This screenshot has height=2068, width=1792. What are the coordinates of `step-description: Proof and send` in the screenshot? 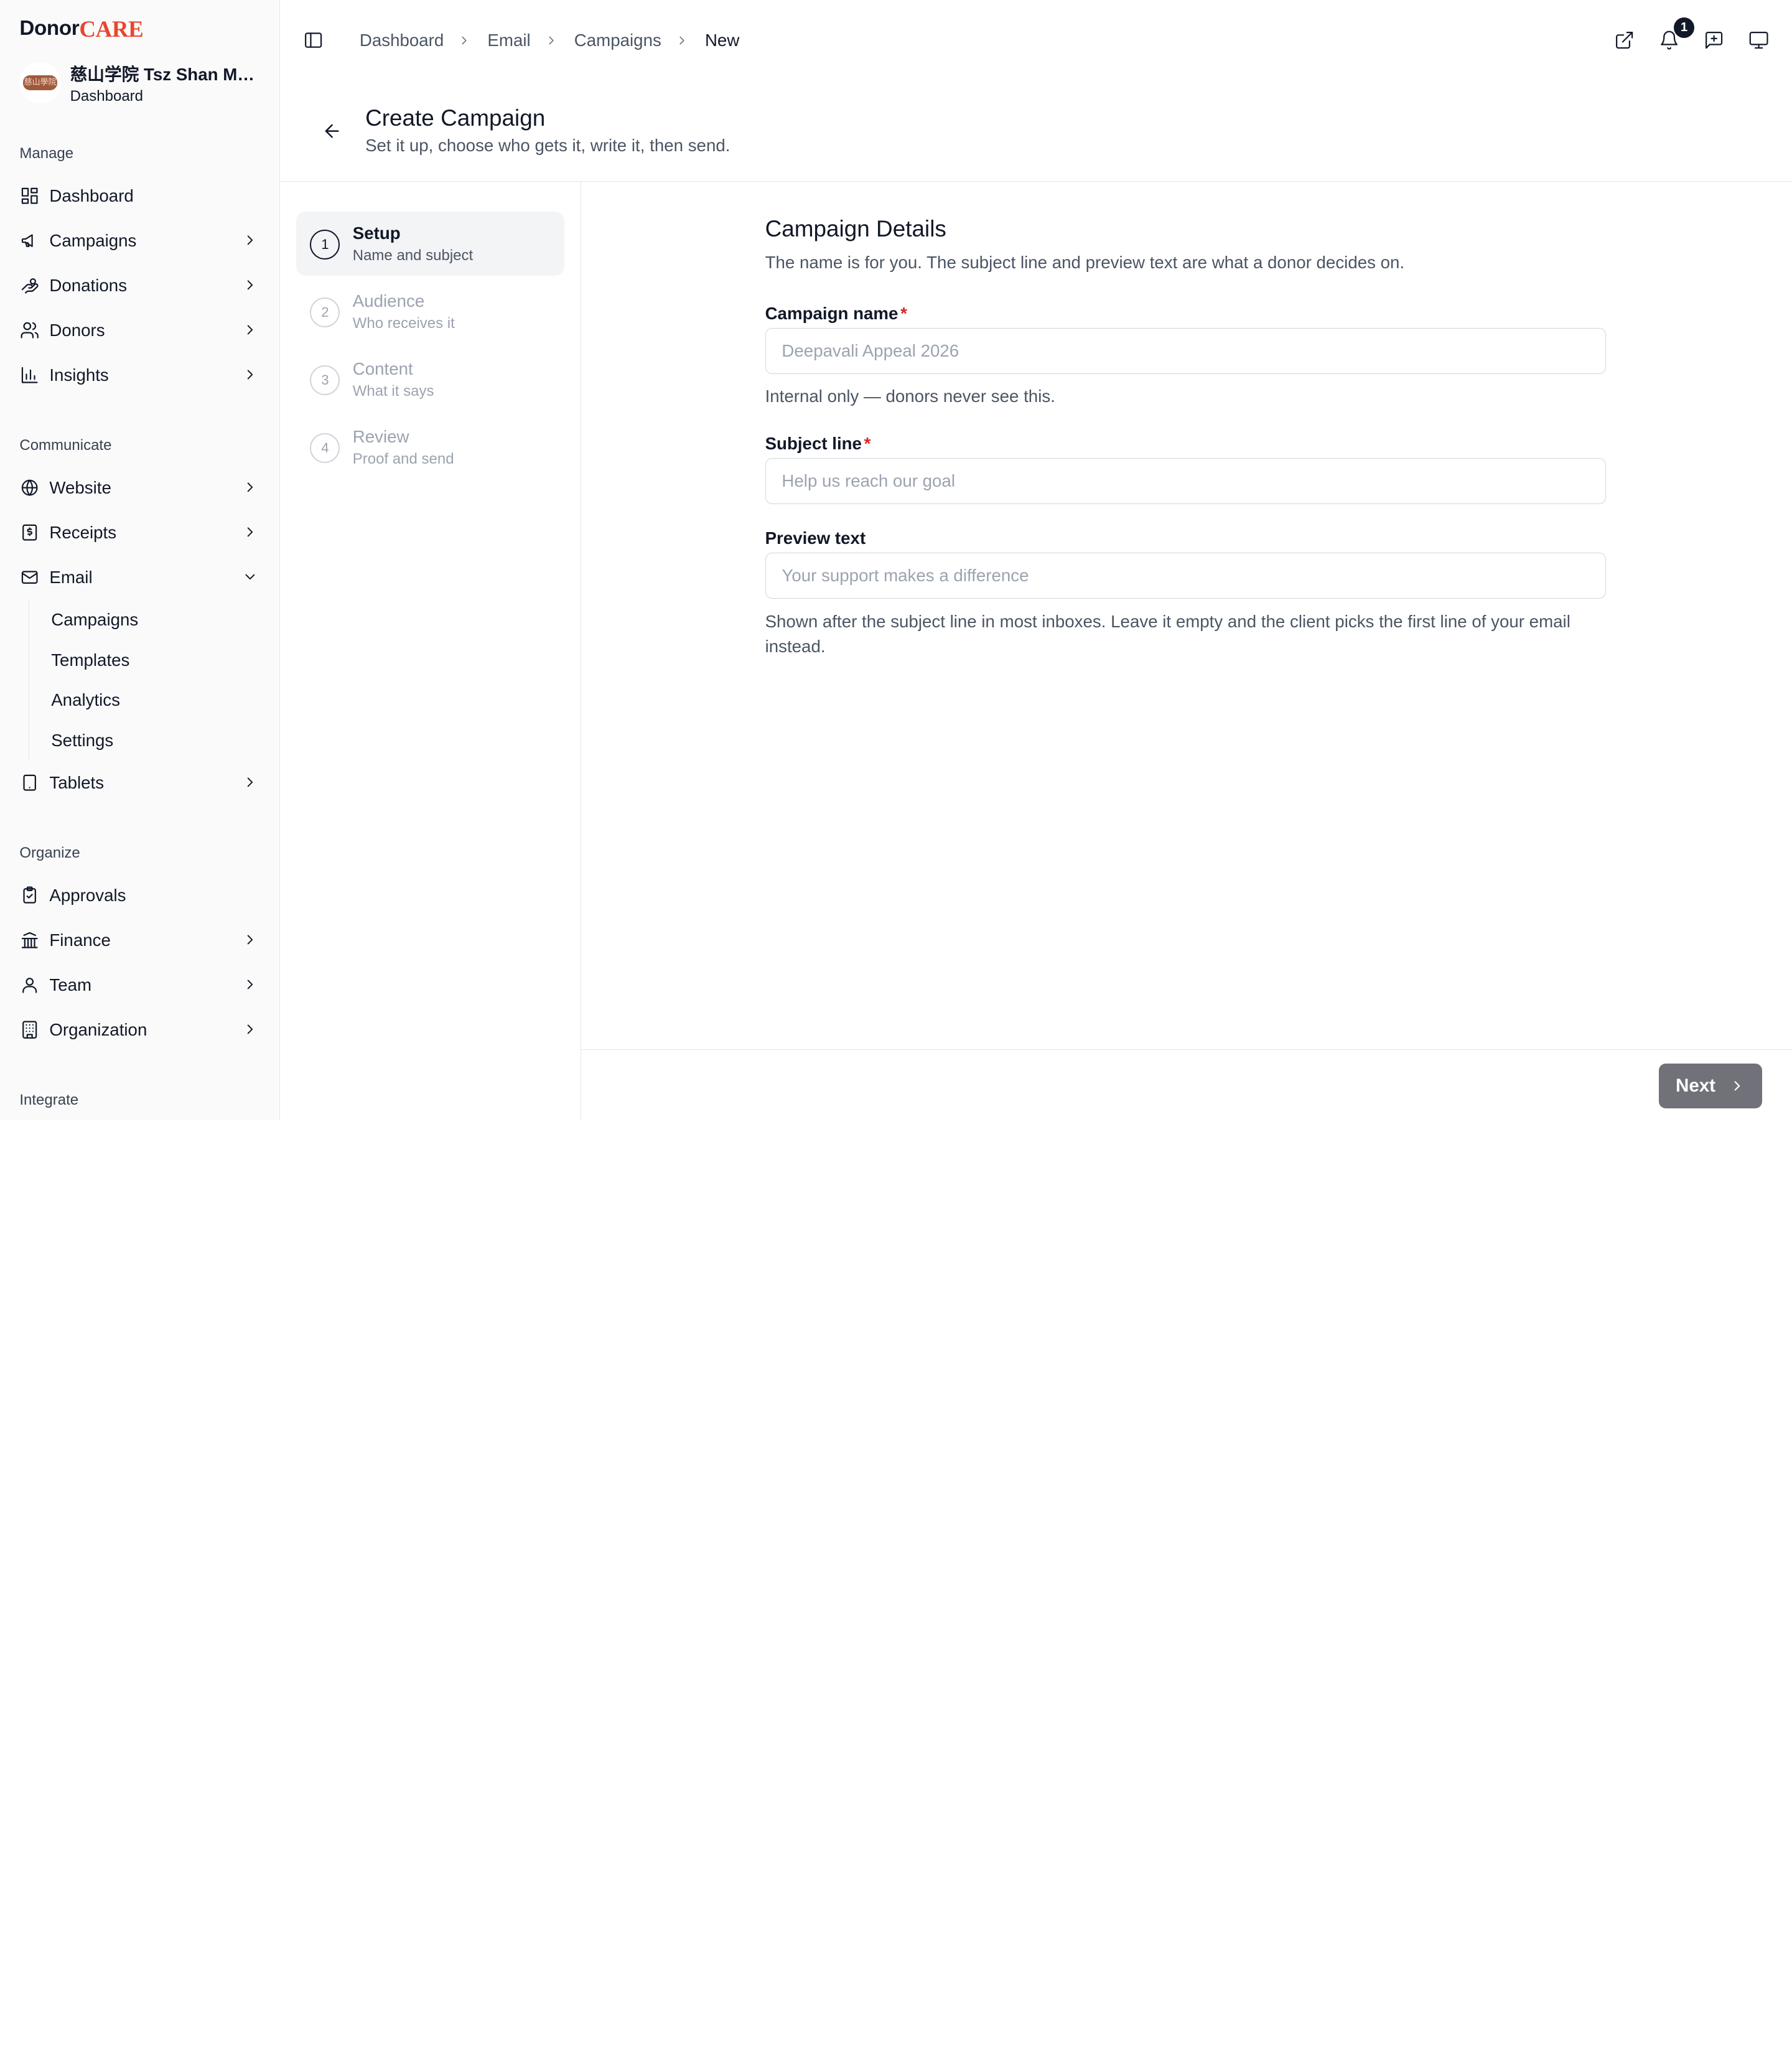 It's located at (403, 458).